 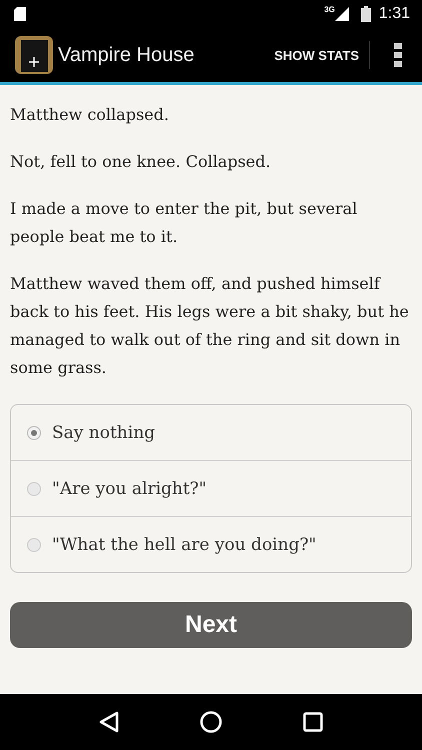 What do you see at coordinates (329, 9) in the screenshot?
I see `network-label: 3G` at bounding box center [329, 9].